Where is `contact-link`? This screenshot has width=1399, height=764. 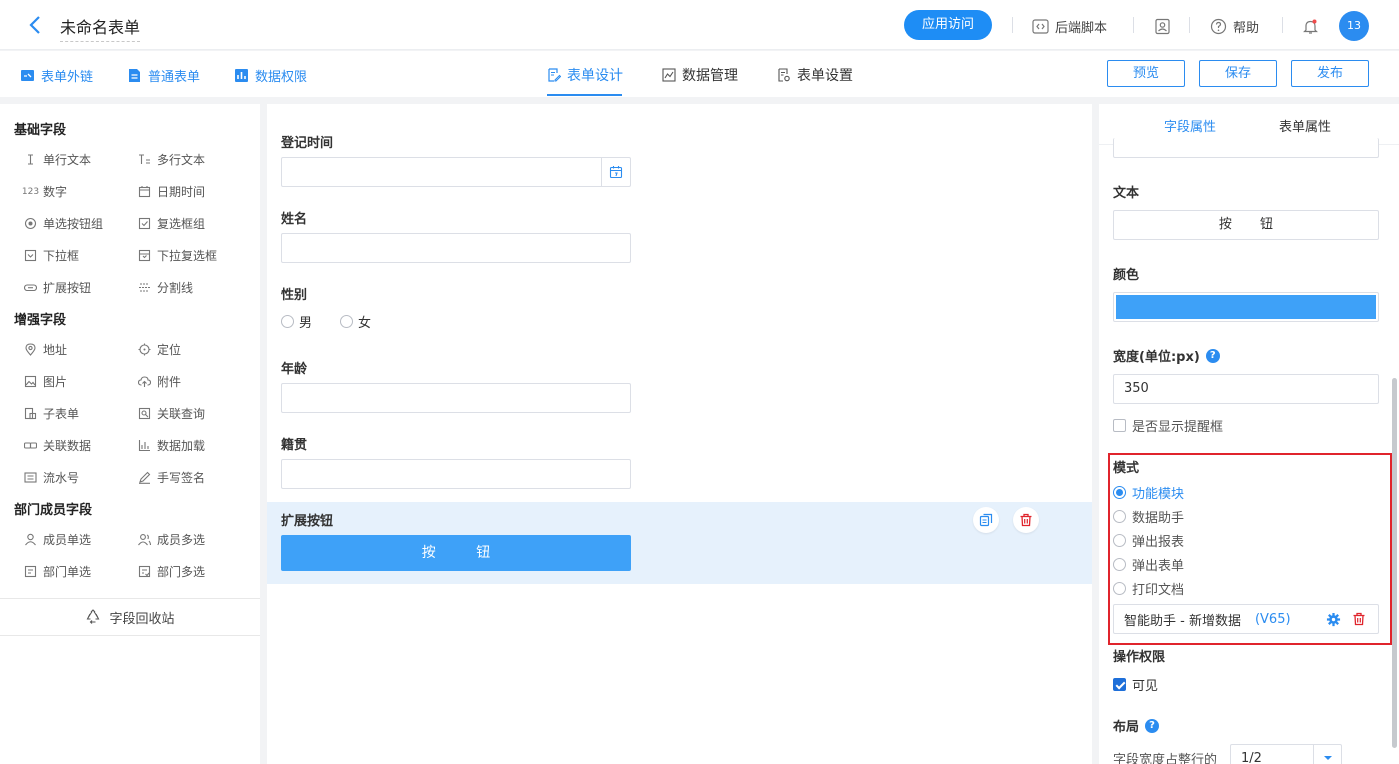 contact-link is located at coordinates (1162, 26).